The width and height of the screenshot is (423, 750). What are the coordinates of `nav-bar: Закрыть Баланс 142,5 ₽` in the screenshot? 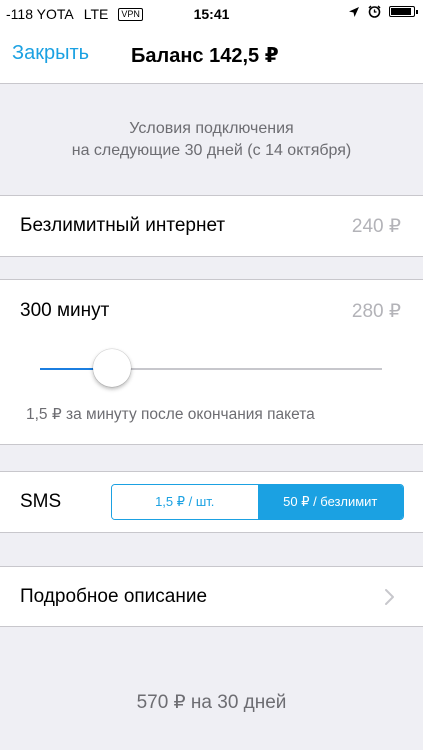 It's located at (211, 56).